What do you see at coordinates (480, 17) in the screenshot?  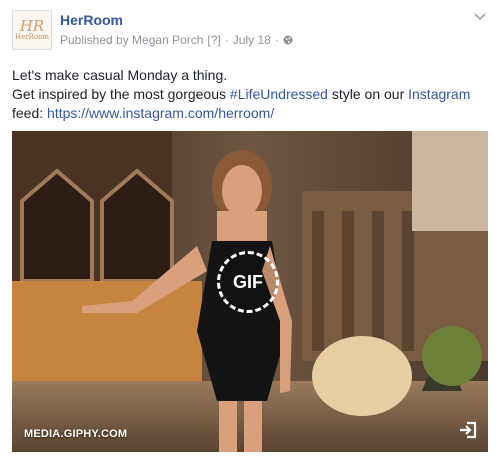 I see `chevron-down-icon` at bounding box center [480, 17].